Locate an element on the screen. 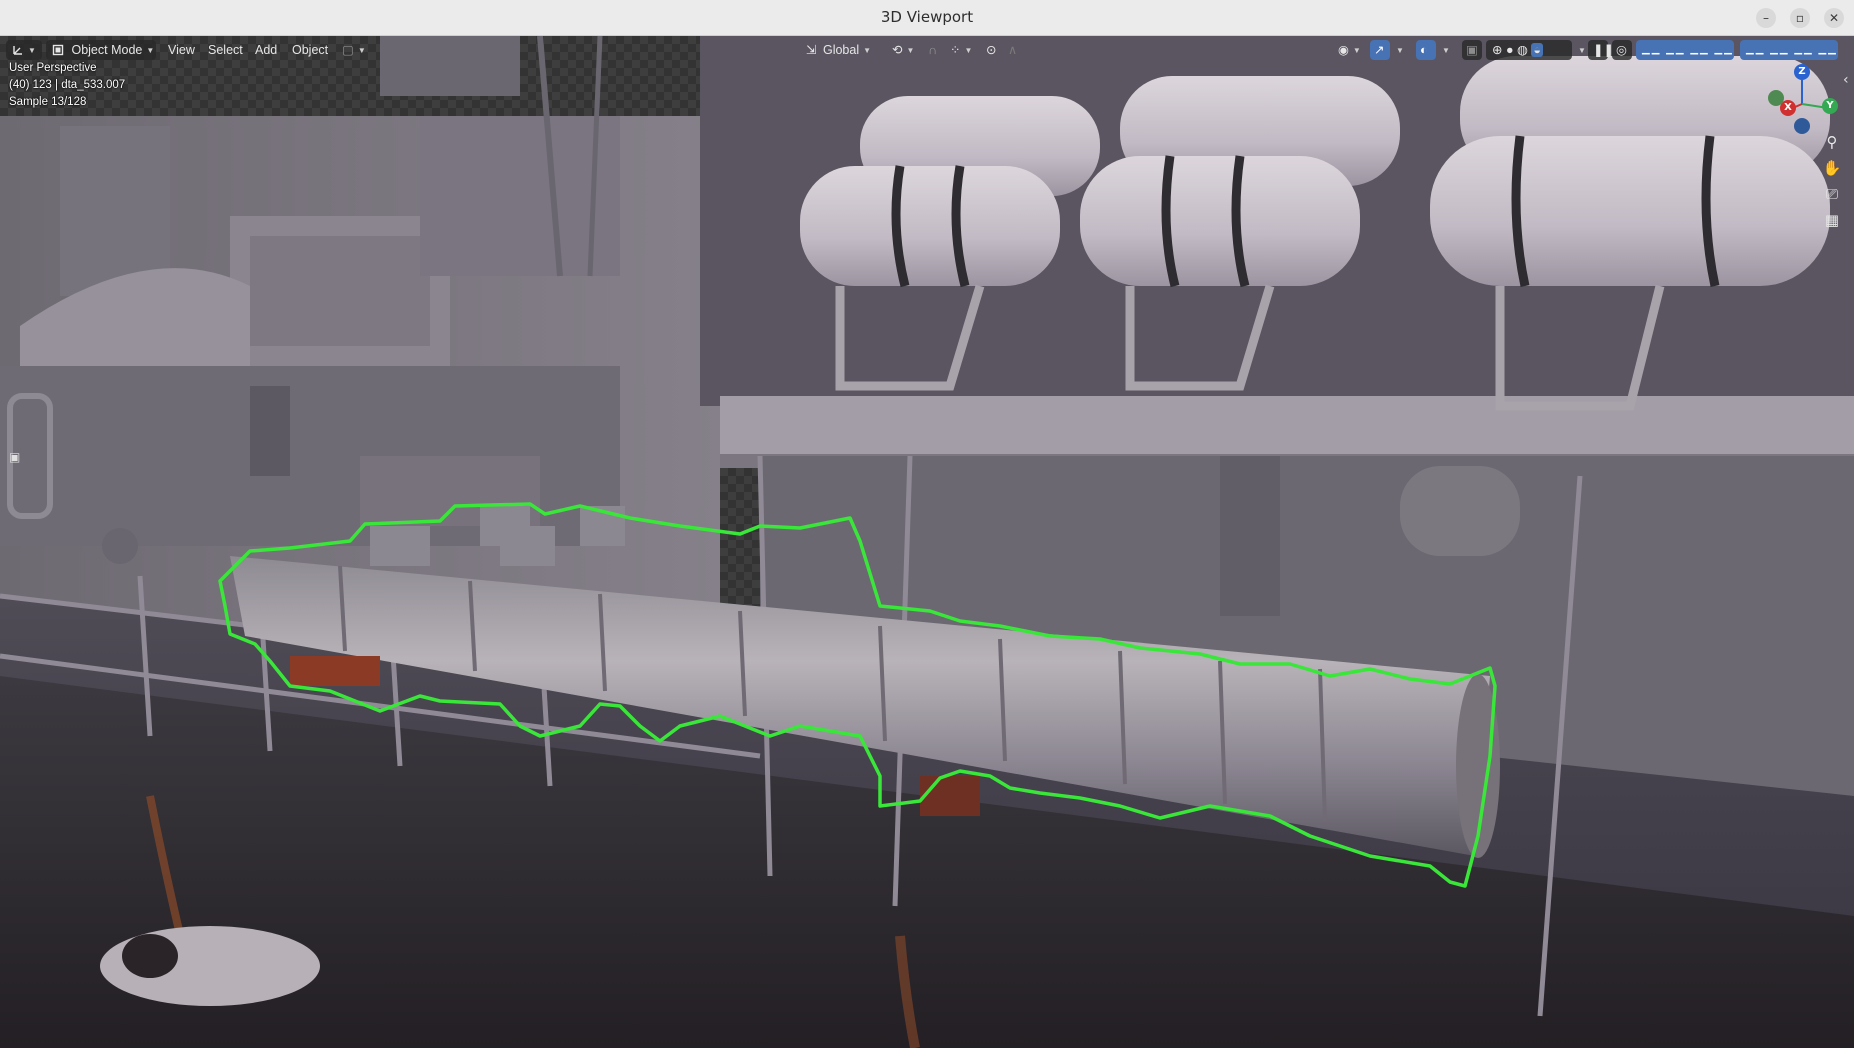 The width and height of the screenshot is (1854, 1048). xray-toggle: ▣ is located at coordinates (1472, 50).